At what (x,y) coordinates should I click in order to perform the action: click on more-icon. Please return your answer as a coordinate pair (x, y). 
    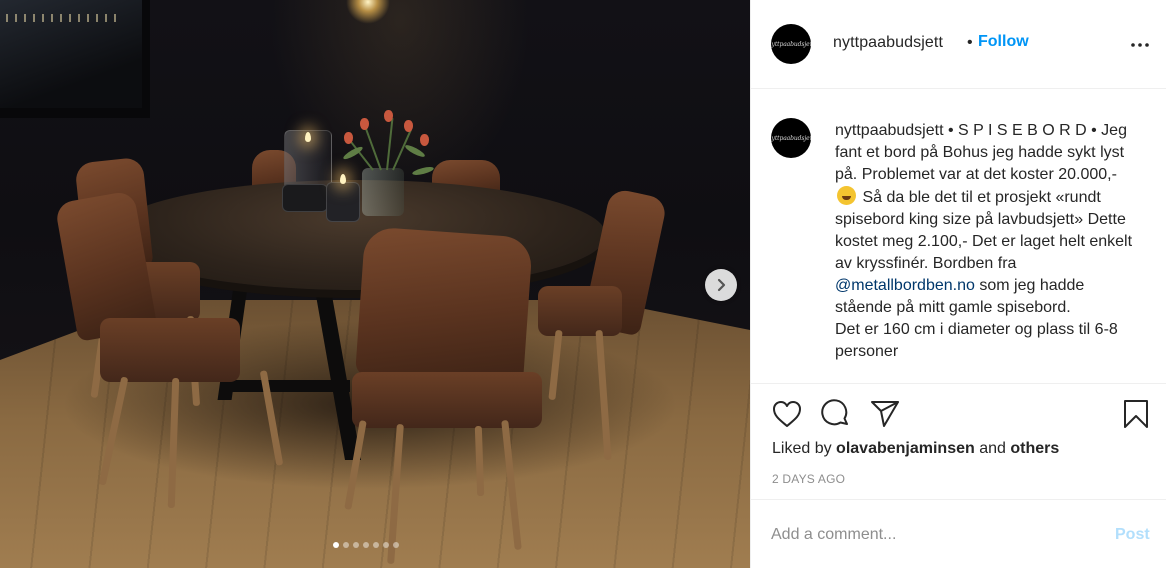
    Looking at the image, I should click on (1140, 45).